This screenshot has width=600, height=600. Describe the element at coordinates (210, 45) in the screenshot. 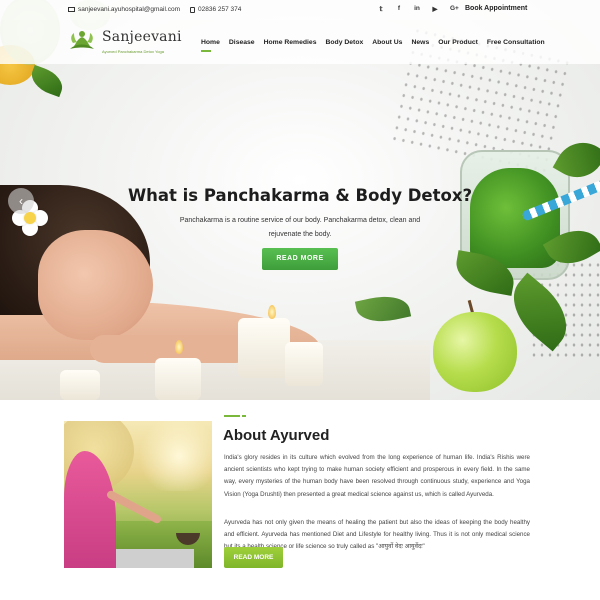

I see `nav-home: Home` at that location.